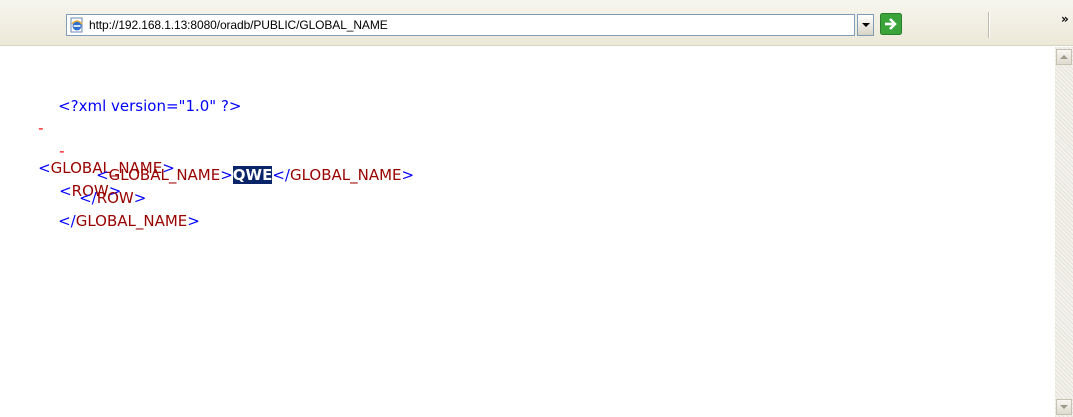 This screenshot has height=417, width=1073. Describe the element at coordinates (90, 171) in the screenshot. I see `xml-row-open: - <ROW>` at that location.